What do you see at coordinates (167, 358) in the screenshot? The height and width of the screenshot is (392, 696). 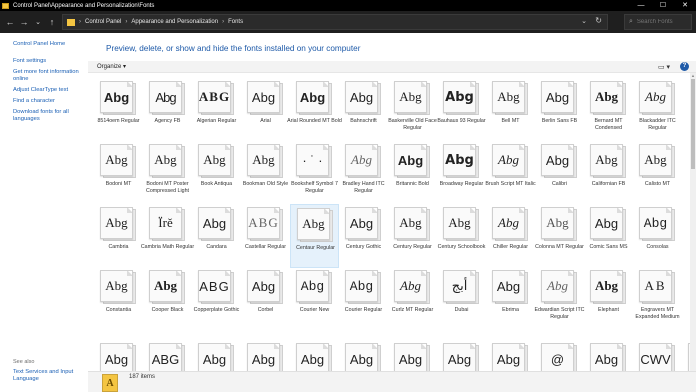 I see `font-item: ABG` at bounding box center [167, 358].